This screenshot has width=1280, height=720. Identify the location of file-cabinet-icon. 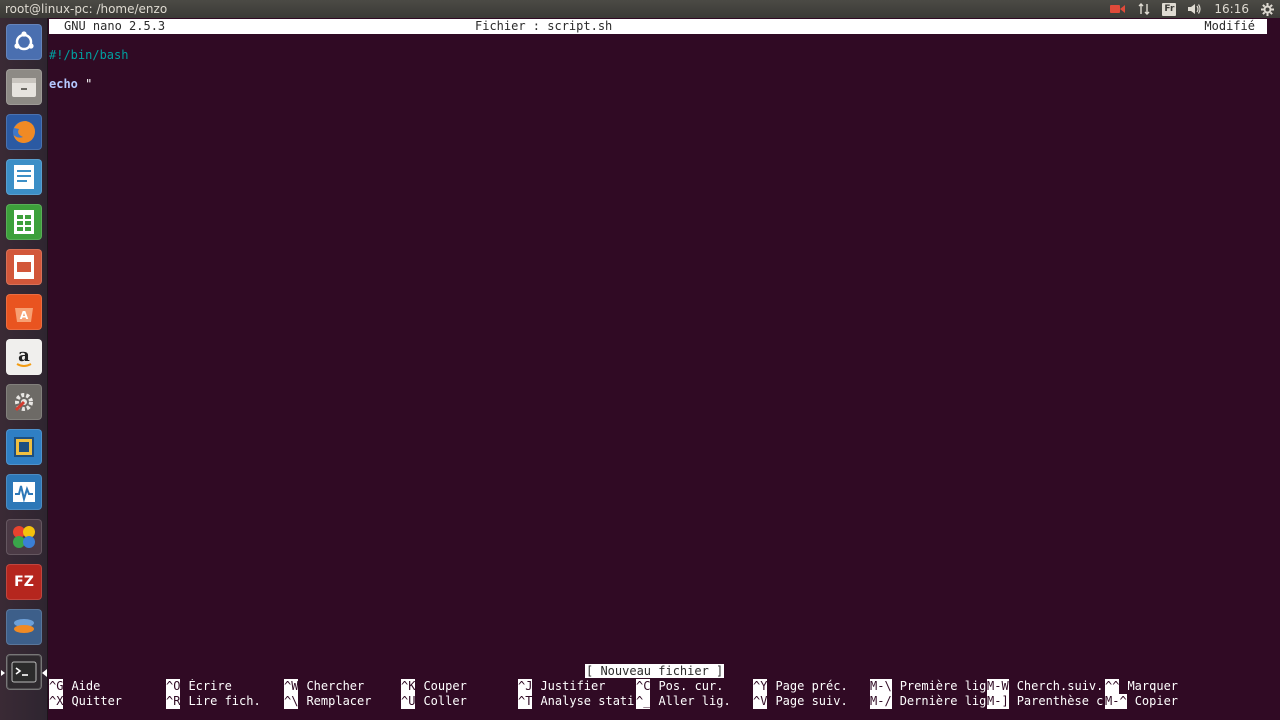
(24, 87).